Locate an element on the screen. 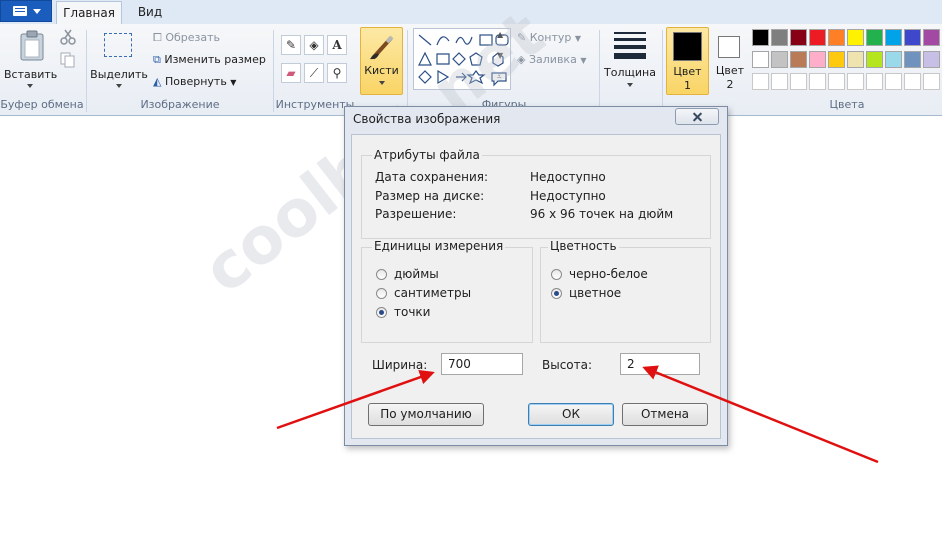 The image size is (942, 539). color-picker-tool-icon: ⟋ is located at coordinates (314, 73).